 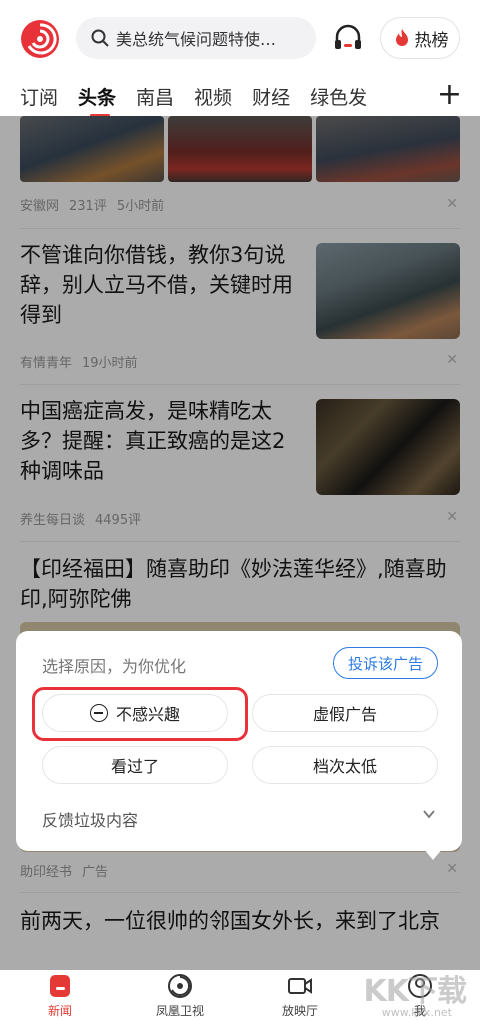 I want to click on reason-label: 档次太低, so click(x=344, y=766).